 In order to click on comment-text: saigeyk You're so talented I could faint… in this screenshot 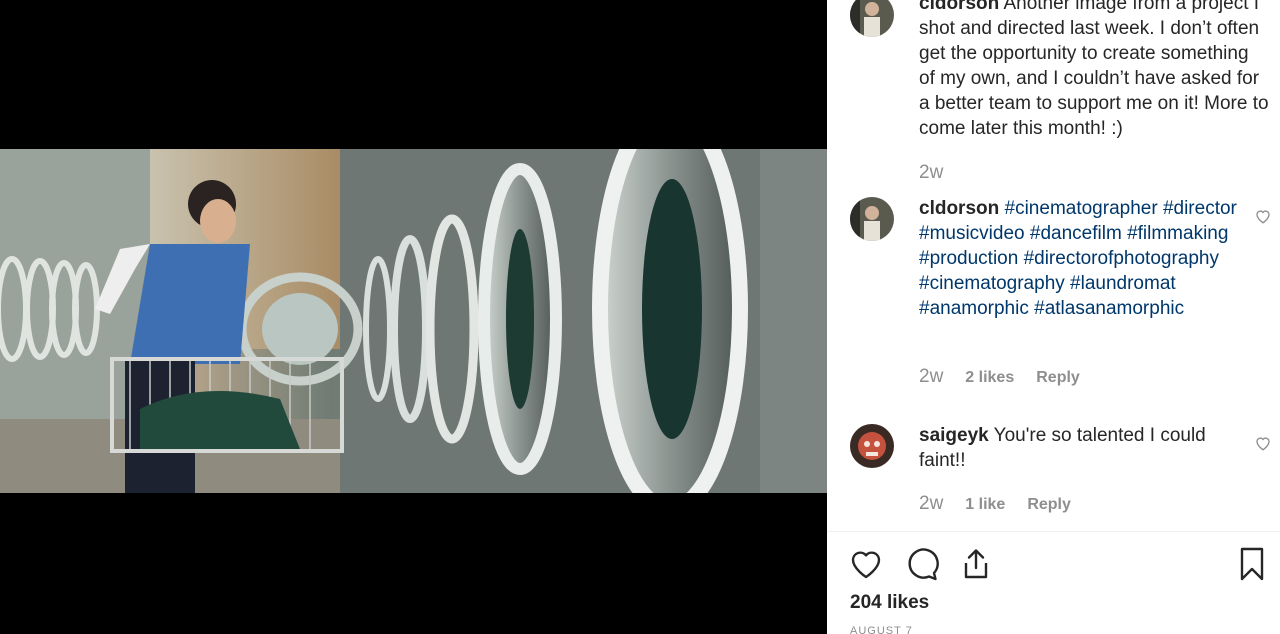, I will do `click(1079, 448)`.